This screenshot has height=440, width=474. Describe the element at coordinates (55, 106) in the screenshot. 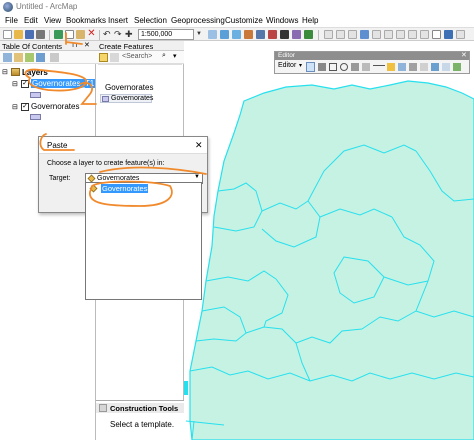

I see `layer-label-governorates: Governorates` at that location.